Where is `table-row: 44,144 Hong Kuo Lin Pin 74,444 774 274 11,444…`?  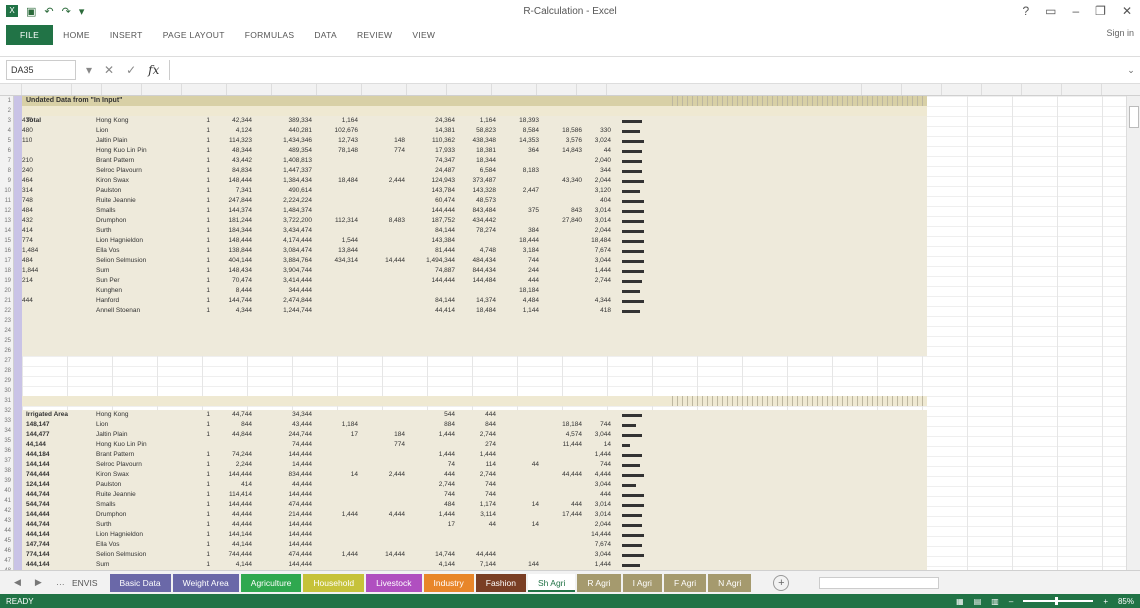
table-row: 44,144 Hong Kuo Lin Pin 74,444 774 274 11,444… is located at coordinates (474, 445).